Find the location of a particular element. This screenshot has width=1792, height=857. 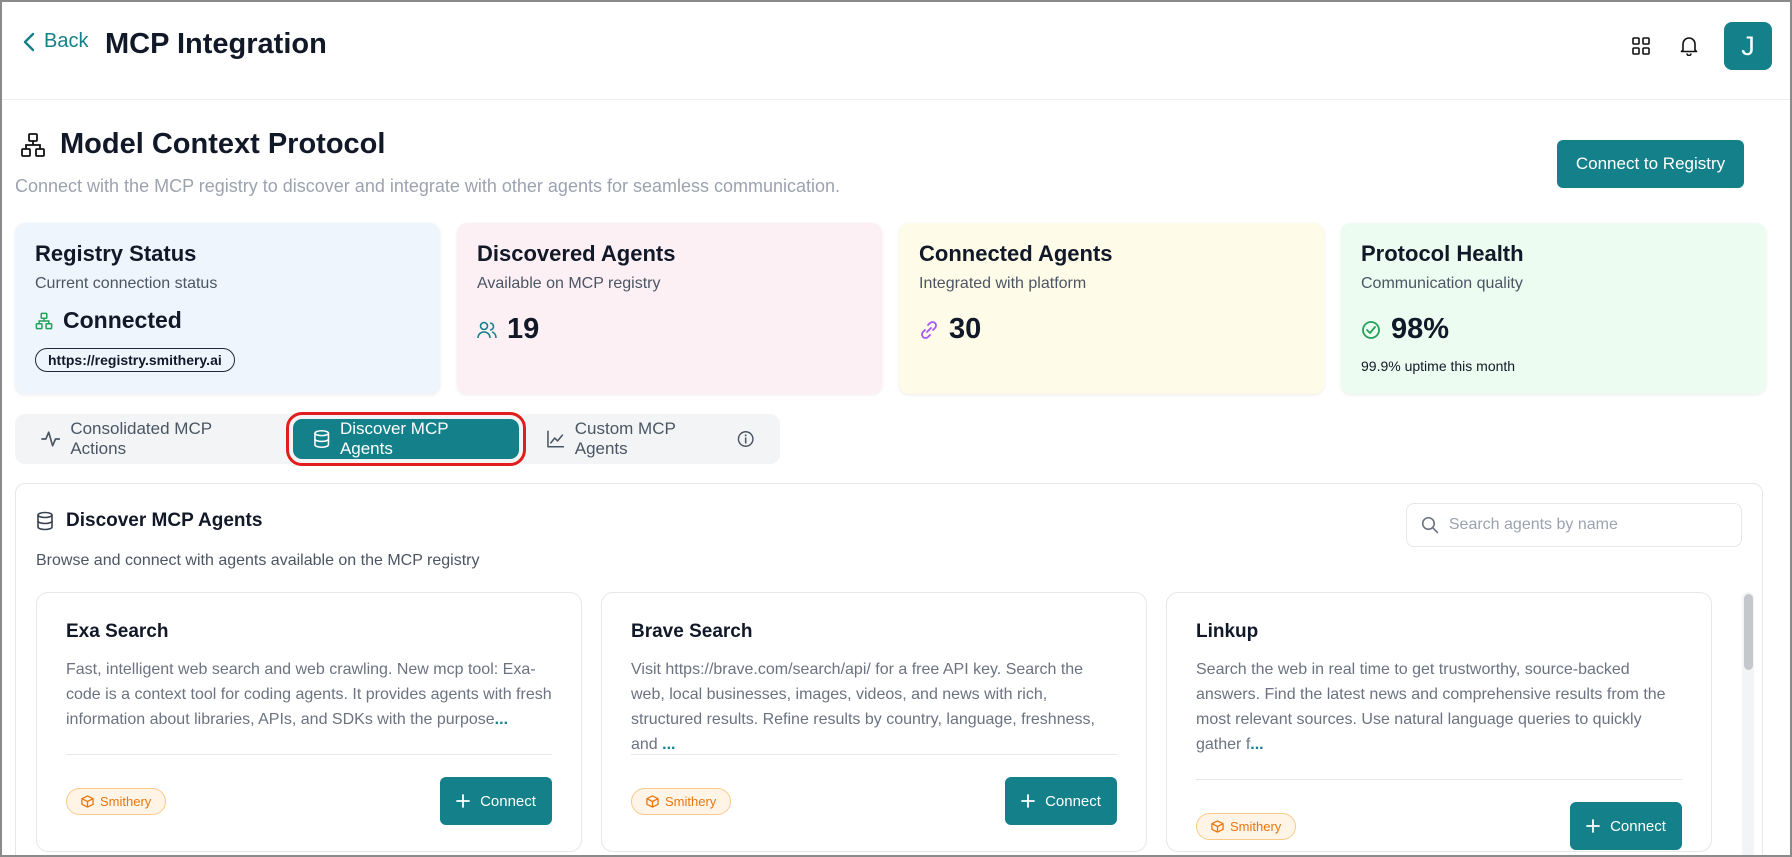

back-button: Back is located at coordinates (55, 41).